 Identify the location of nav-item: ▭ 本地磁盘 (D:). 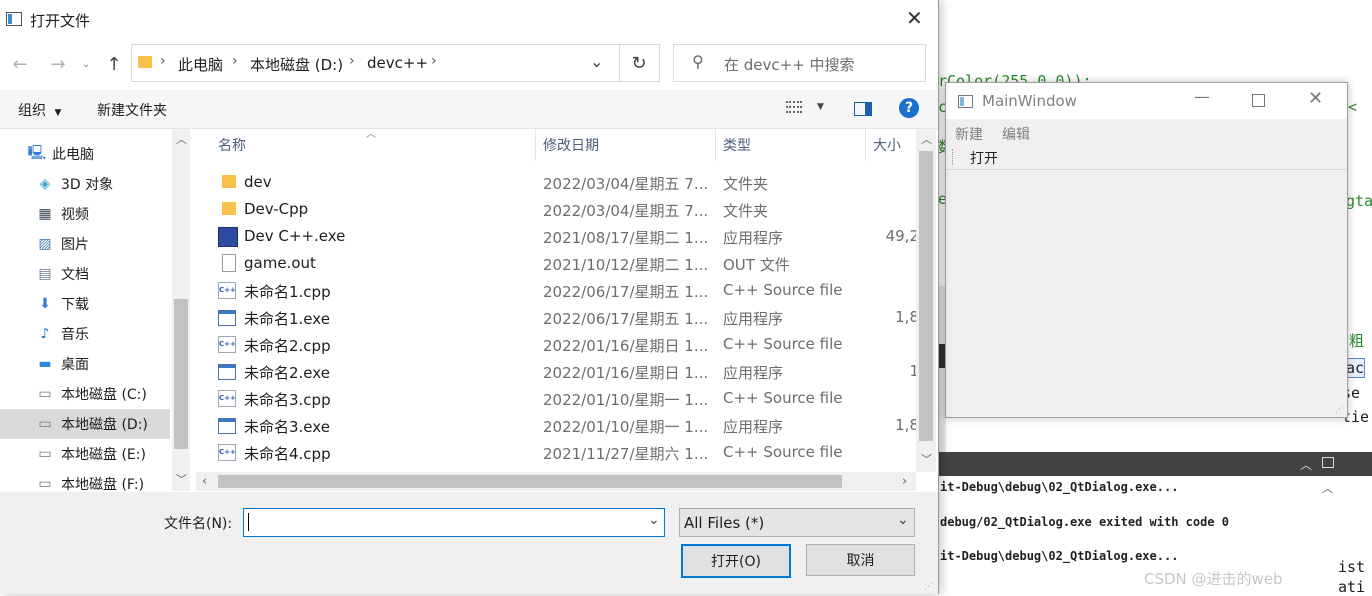
(85, 424).